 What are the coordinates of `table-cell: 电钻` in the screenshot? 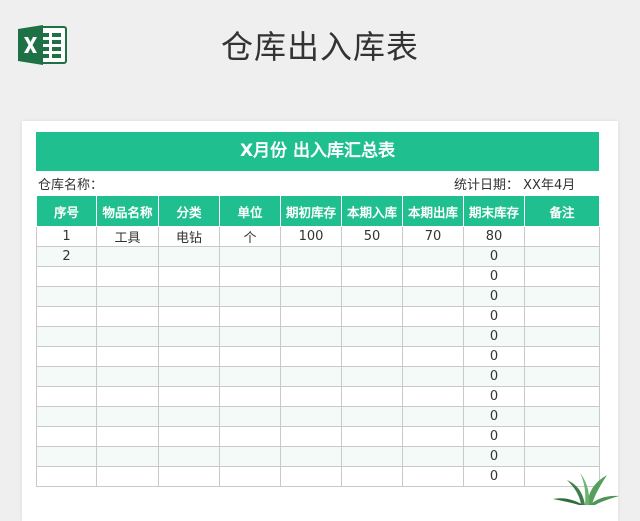 It's located at (189, 236).